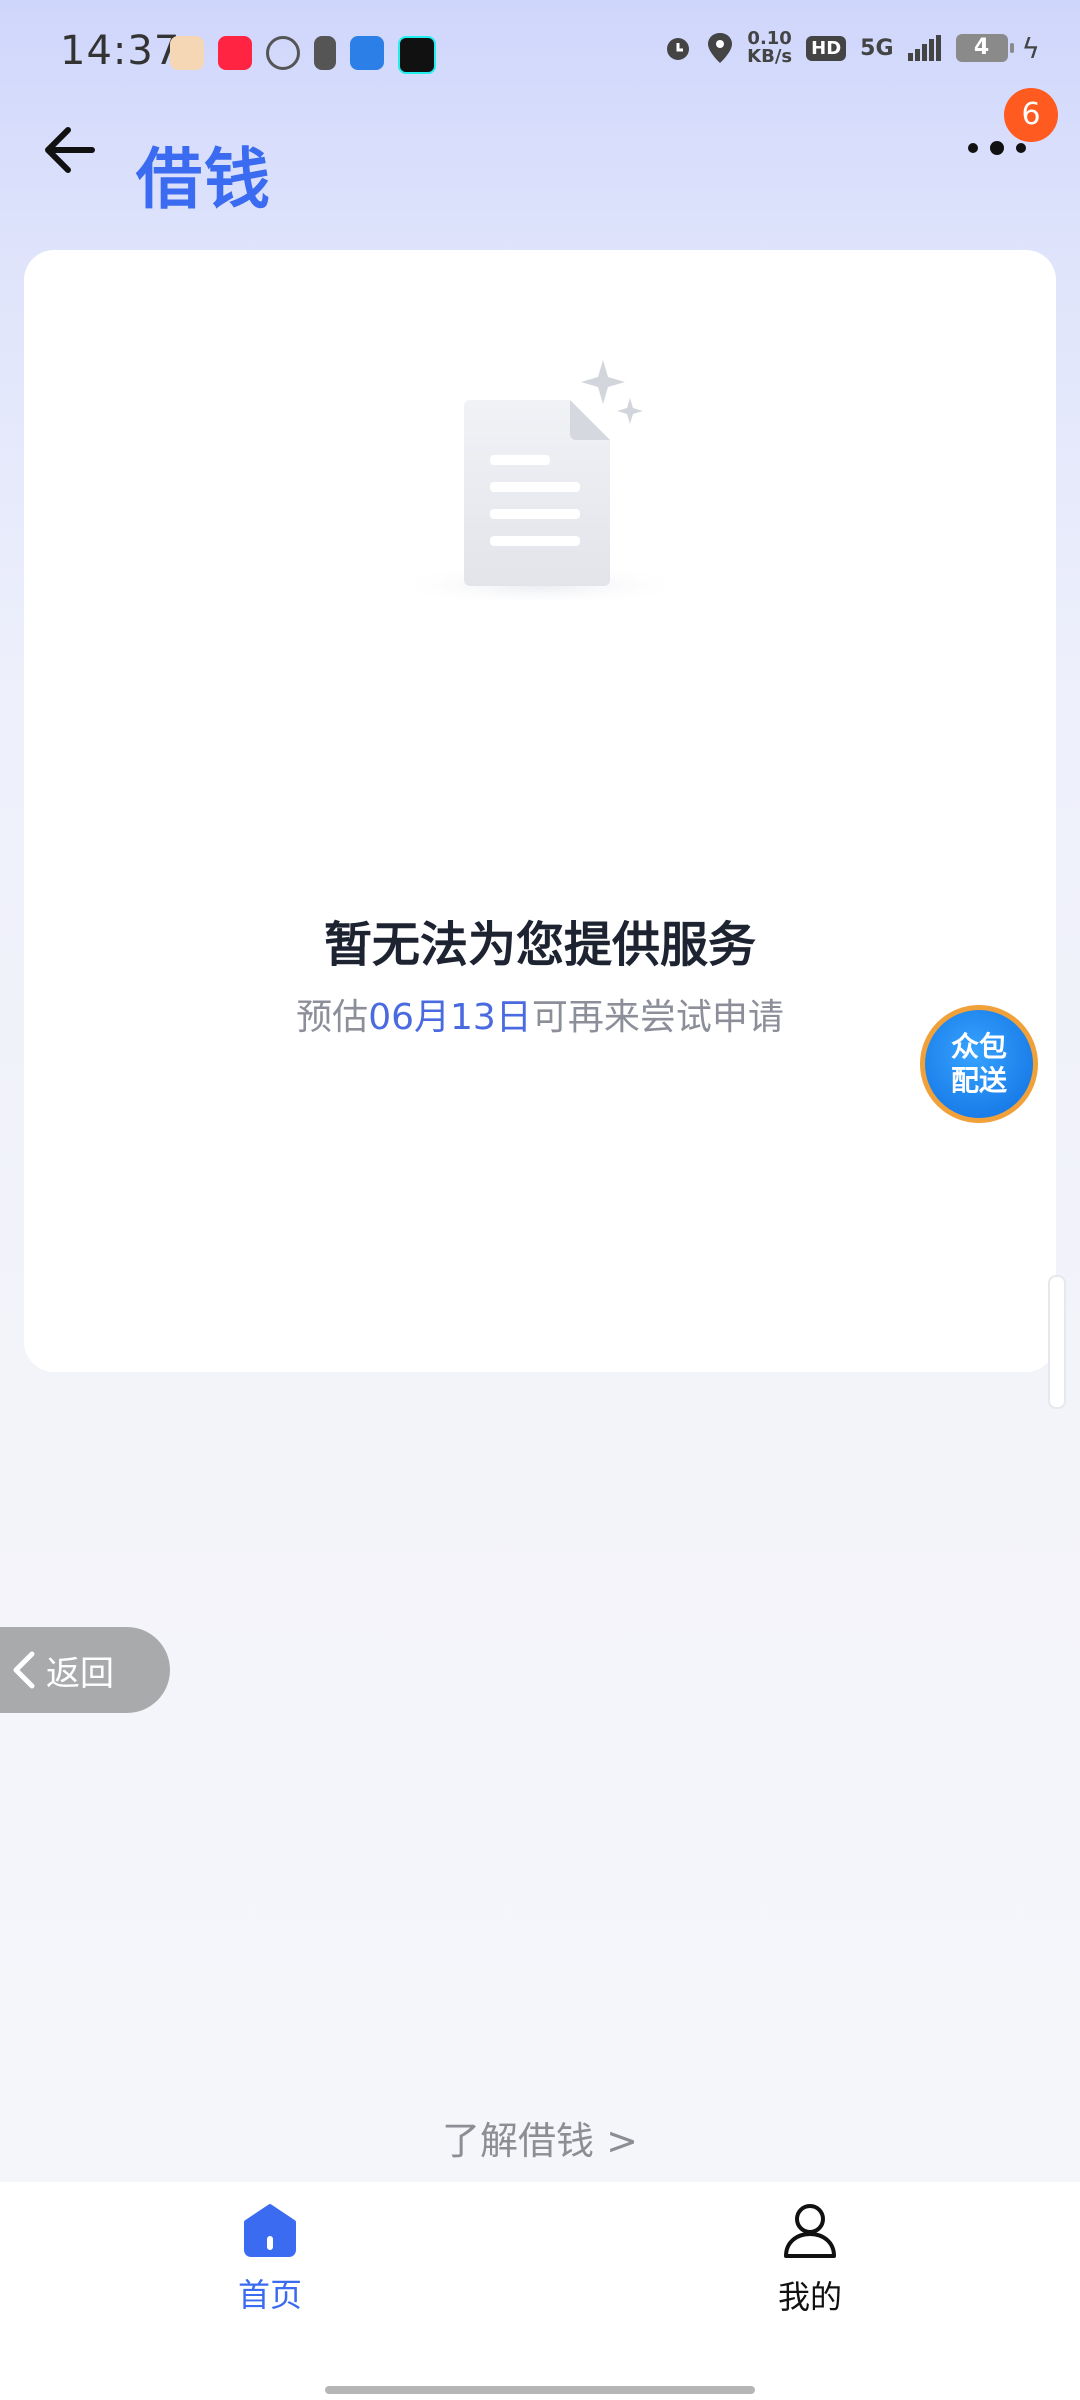  Describe the element at coordinates (1031, 115) in the screenshot. I see `notification-badge: 6` at that location.